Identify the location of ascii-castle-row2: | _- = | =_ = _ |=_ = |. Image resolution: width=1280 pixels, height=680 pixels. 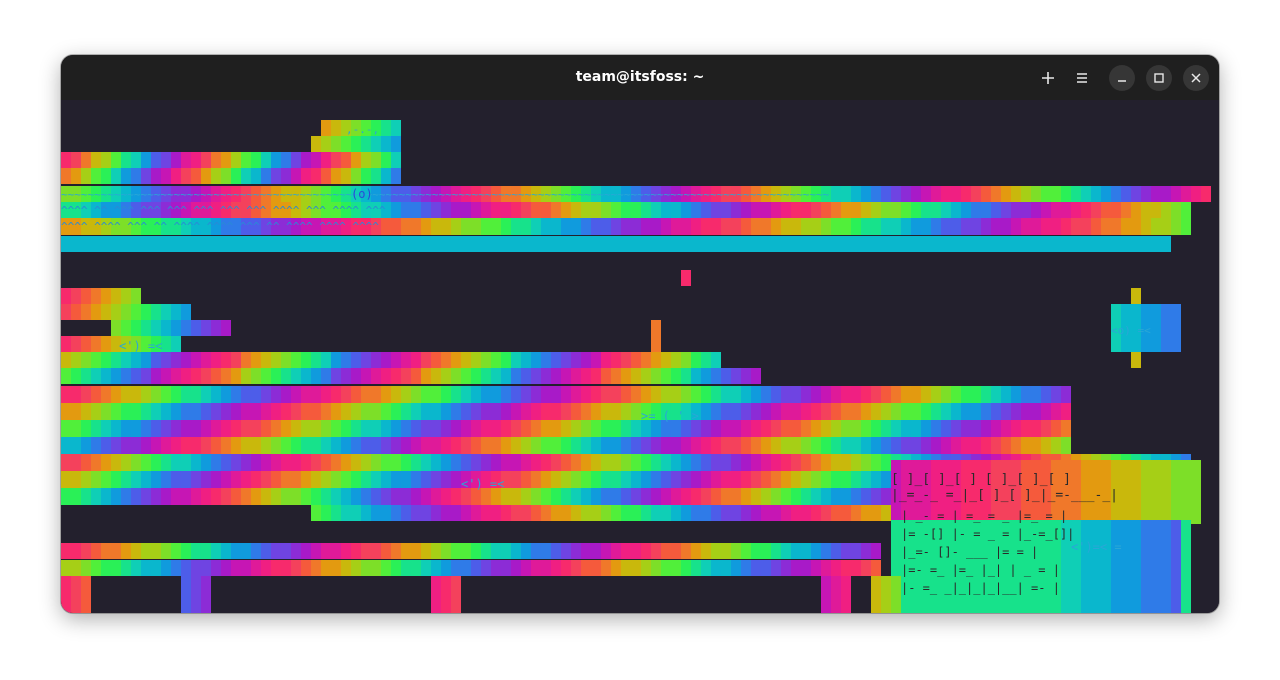
(984, 516).